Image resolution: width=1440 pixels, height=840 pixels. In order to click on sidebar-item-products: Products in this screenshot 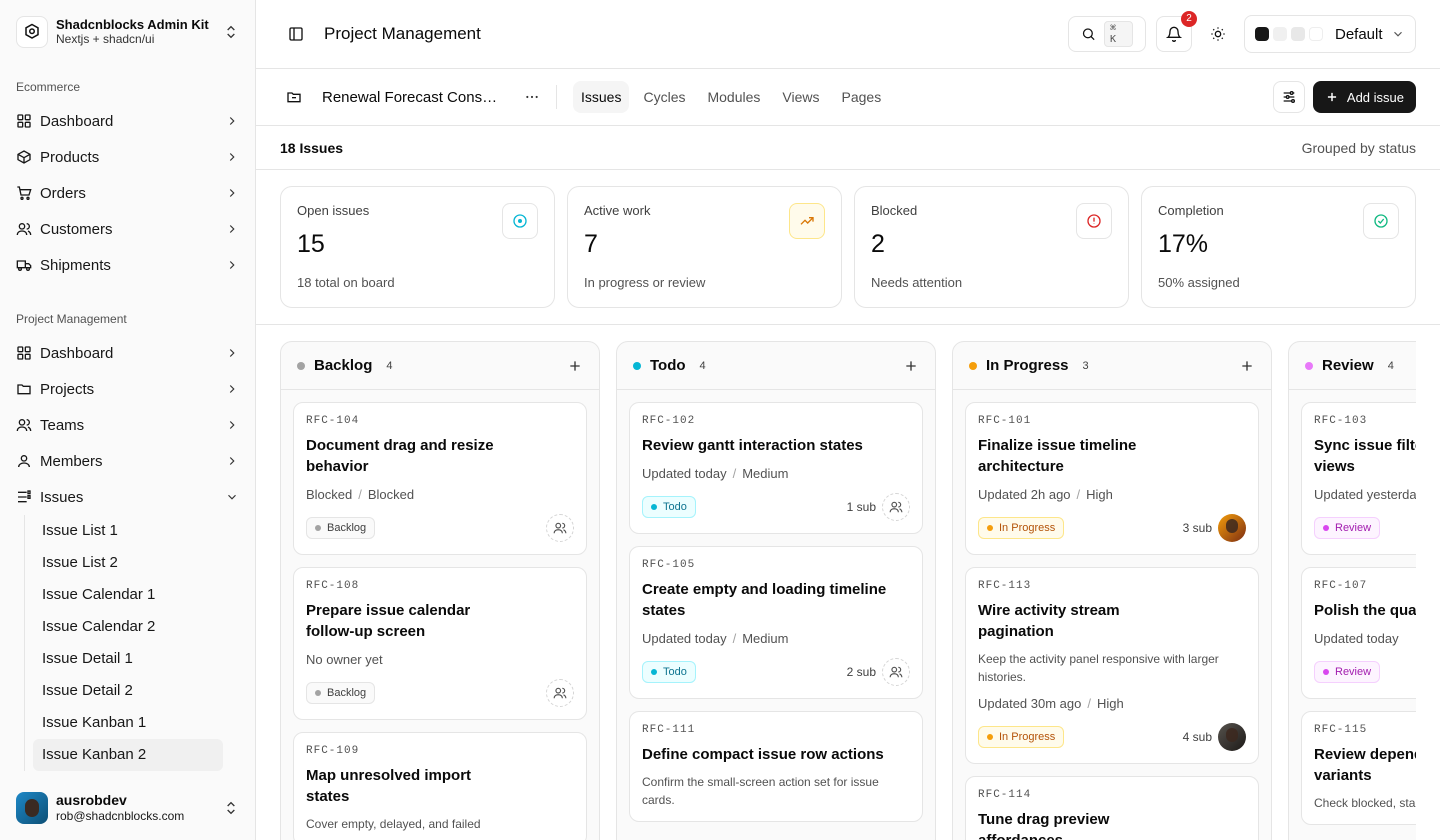, I will do `click(127, 157)`.